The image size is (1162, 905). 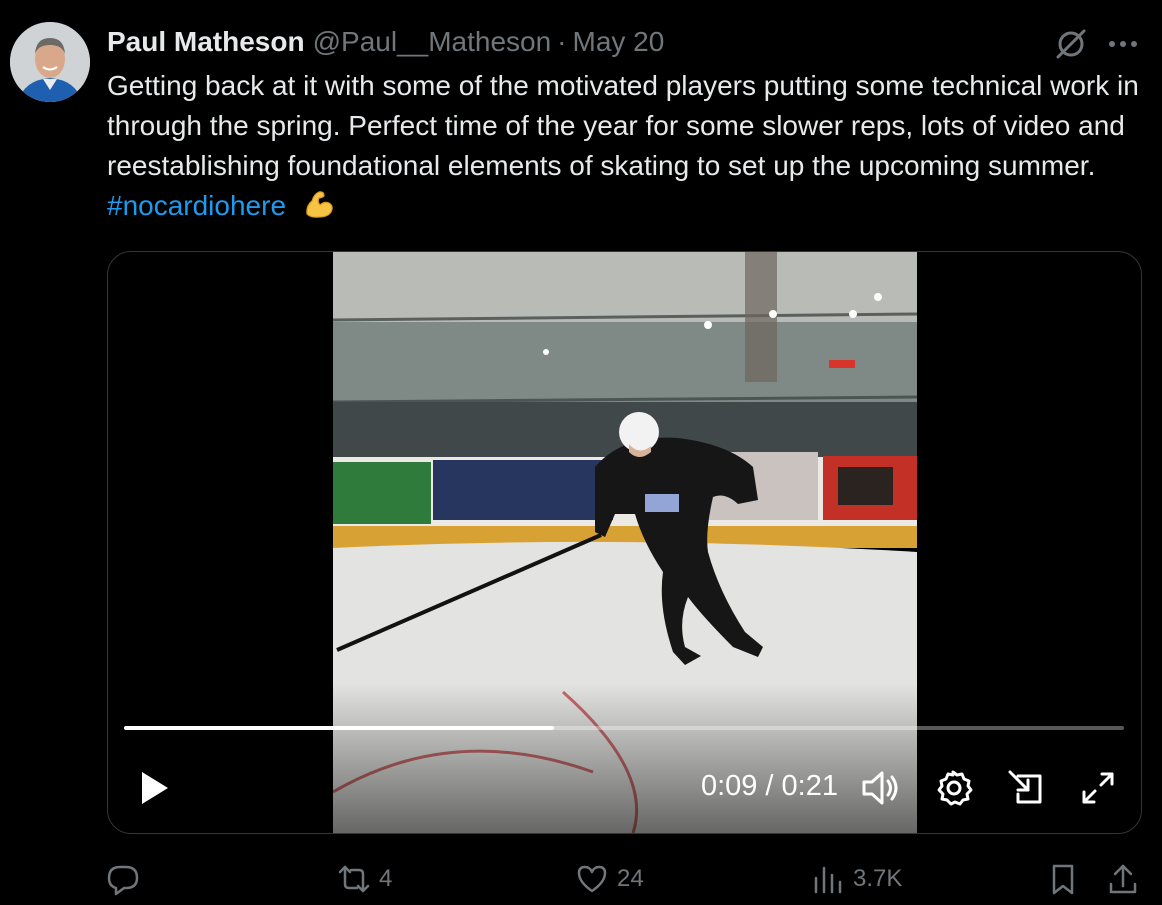 I want to click on repost-icon, so click(x=354, y=879).